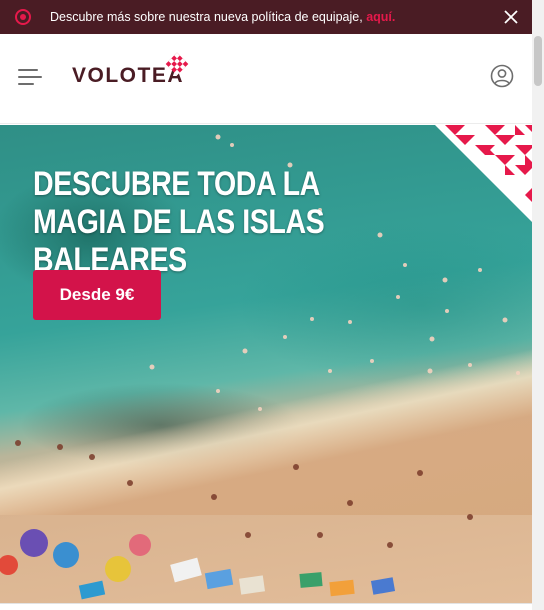 The image size is (544, 610). Describe the element at coordinates (130, 72) in the screenshot. I see `volotea-logo: VOLOTEA` at that location.